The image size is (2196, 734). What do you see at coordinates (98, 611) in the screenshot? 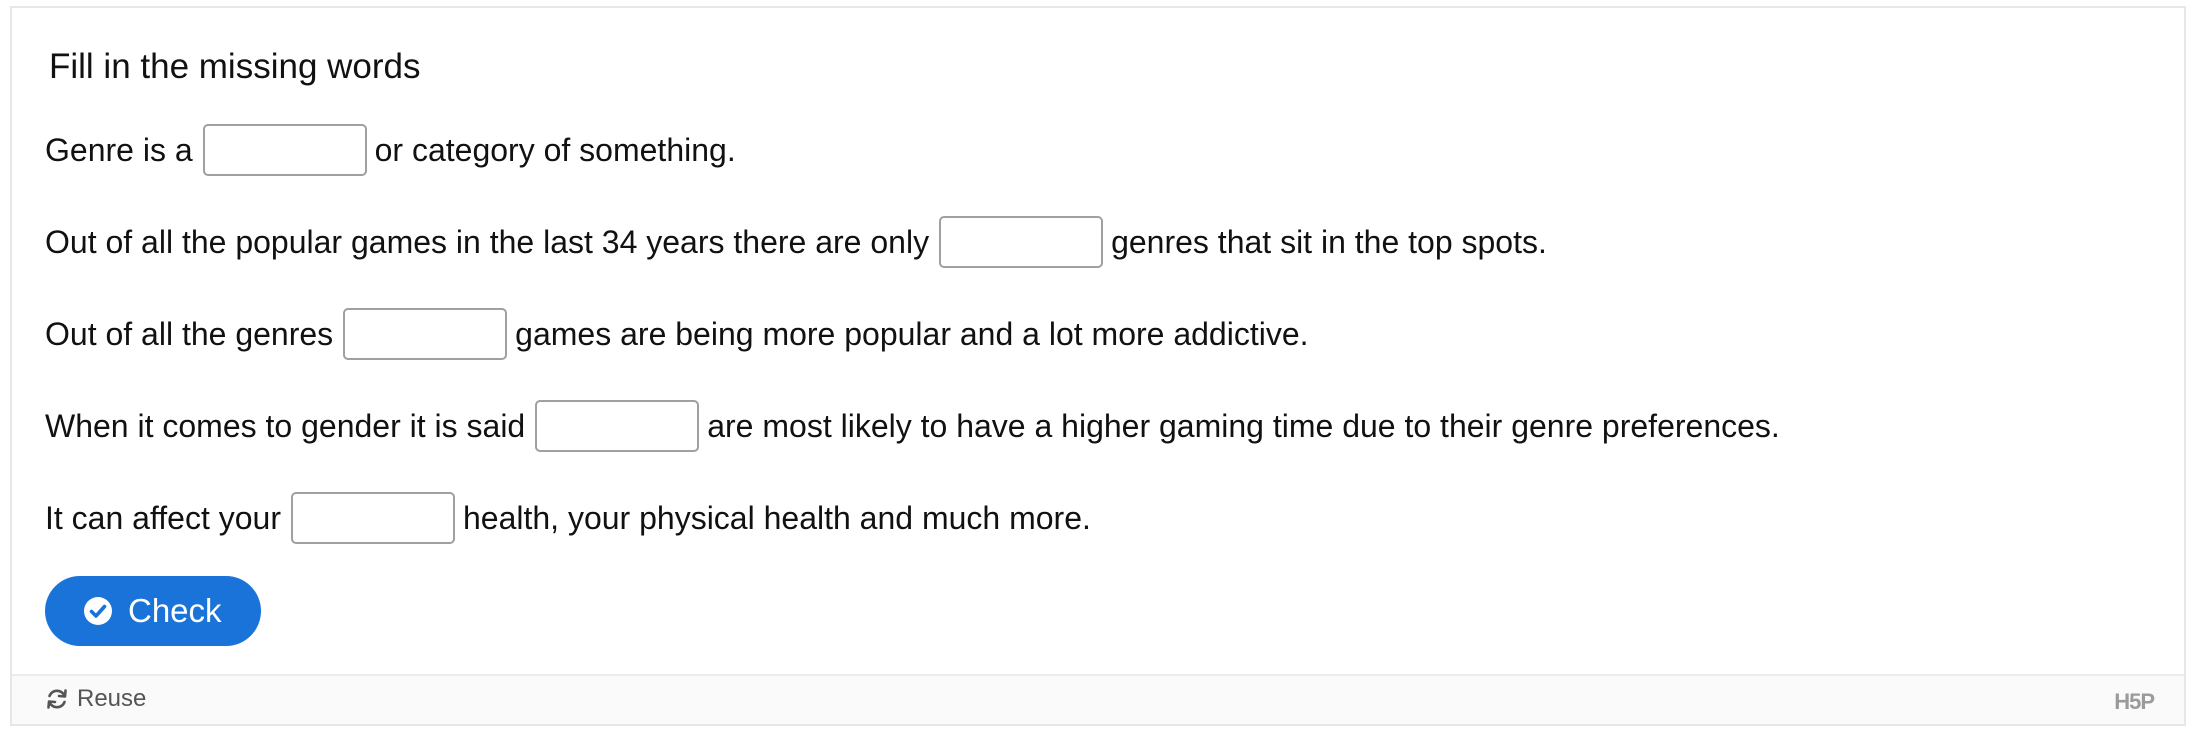
I see `check-circle-icon` at bounding box center [98, 611].